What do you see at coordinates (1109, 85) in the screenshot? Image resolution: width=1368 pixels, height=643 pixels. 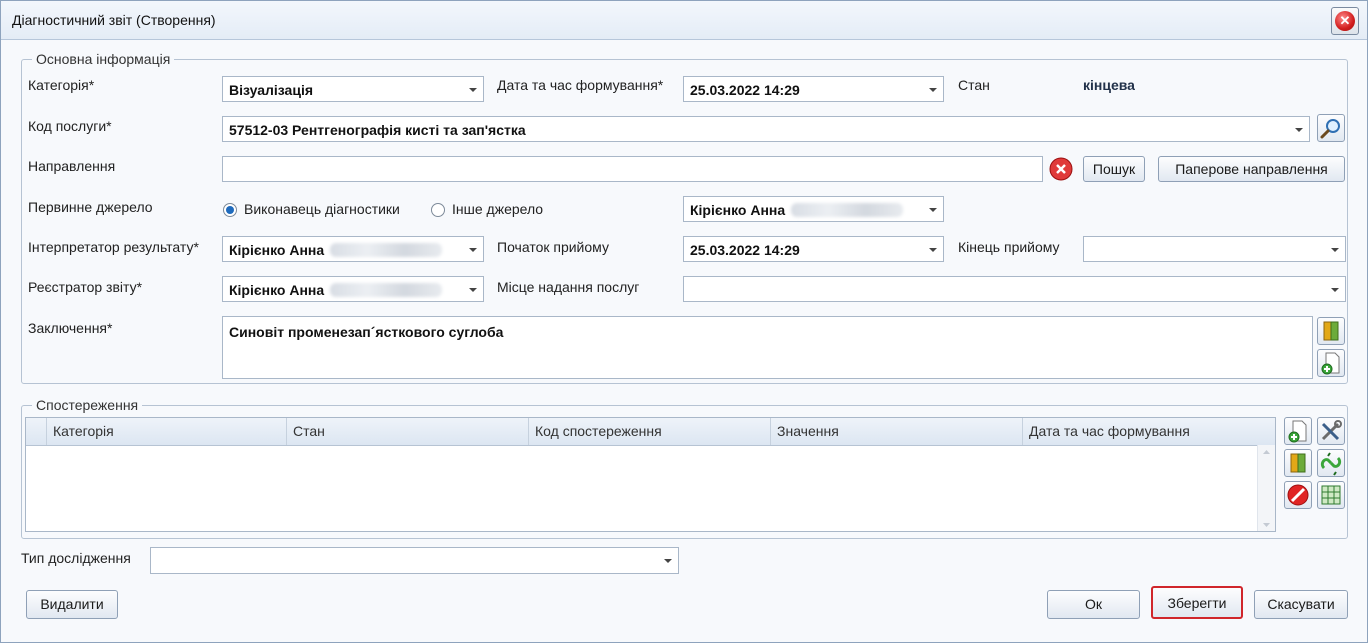 I see `state-value: кінцева` at bounding box center [1109, 85].